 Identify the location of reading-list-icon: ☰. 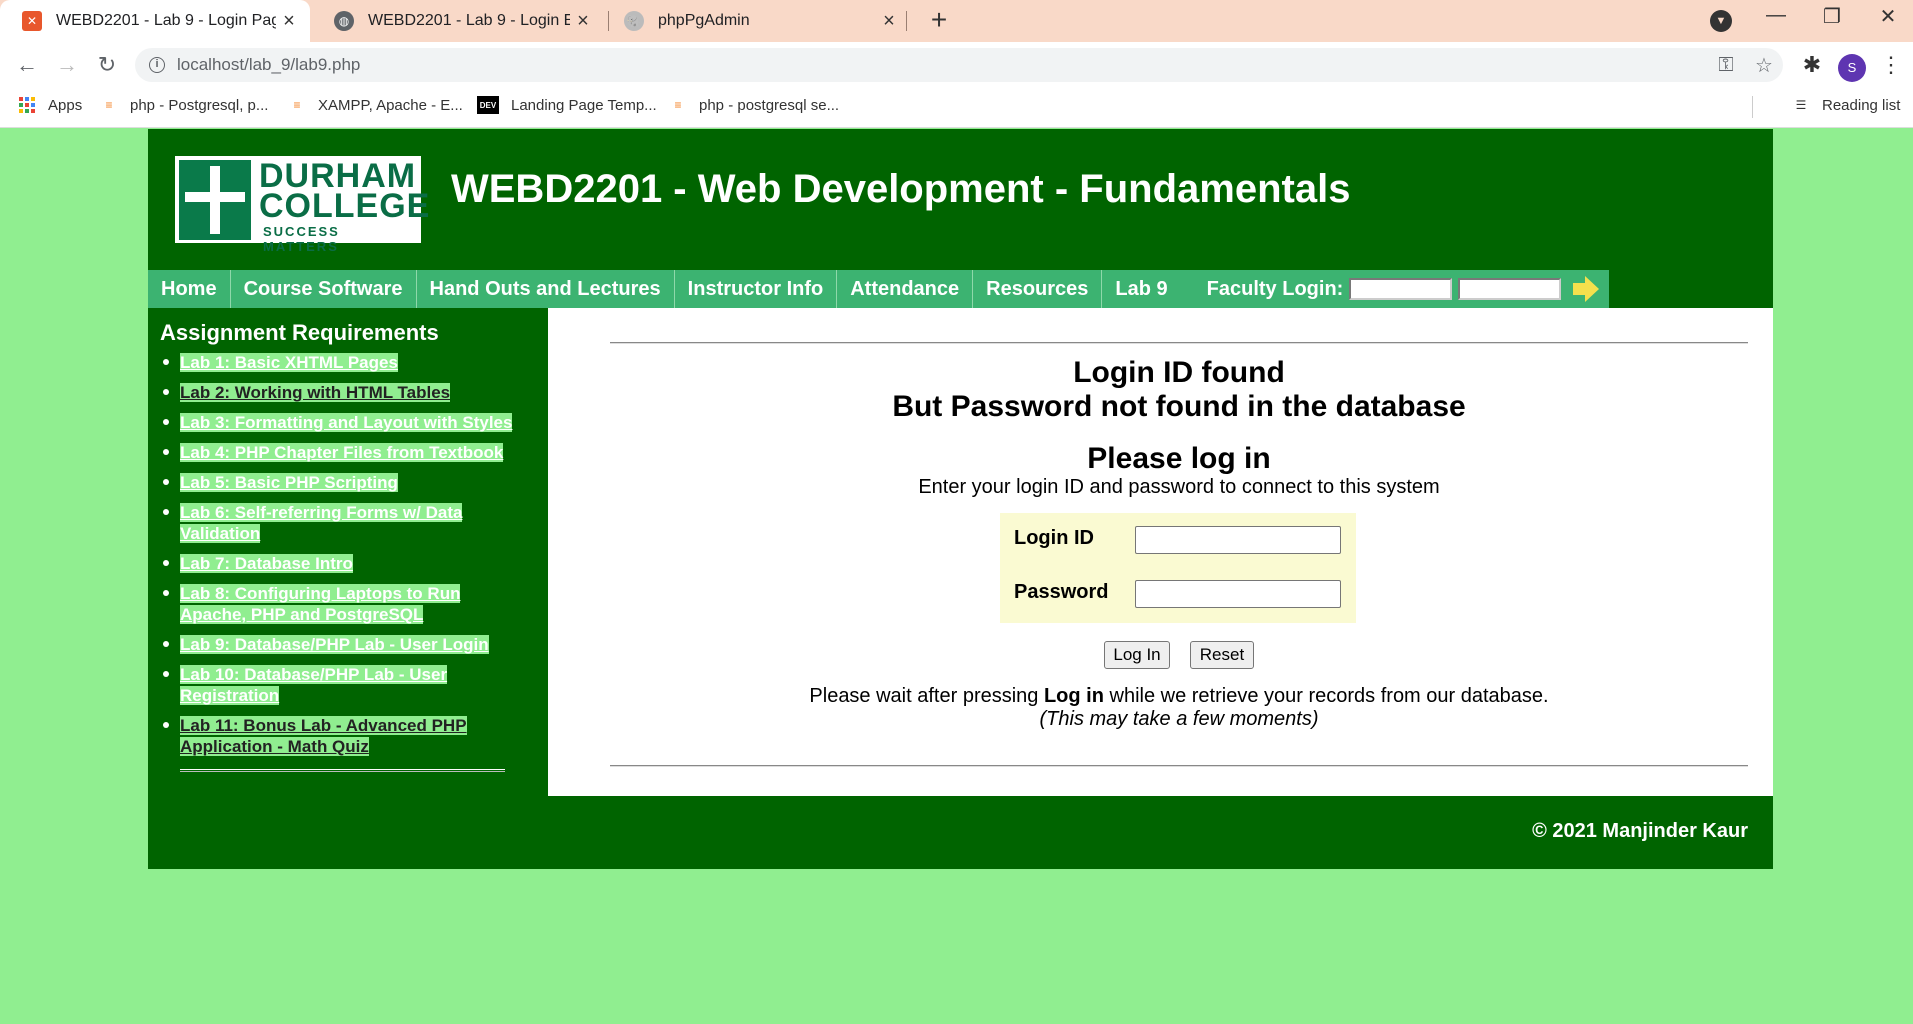
(1801, 105).